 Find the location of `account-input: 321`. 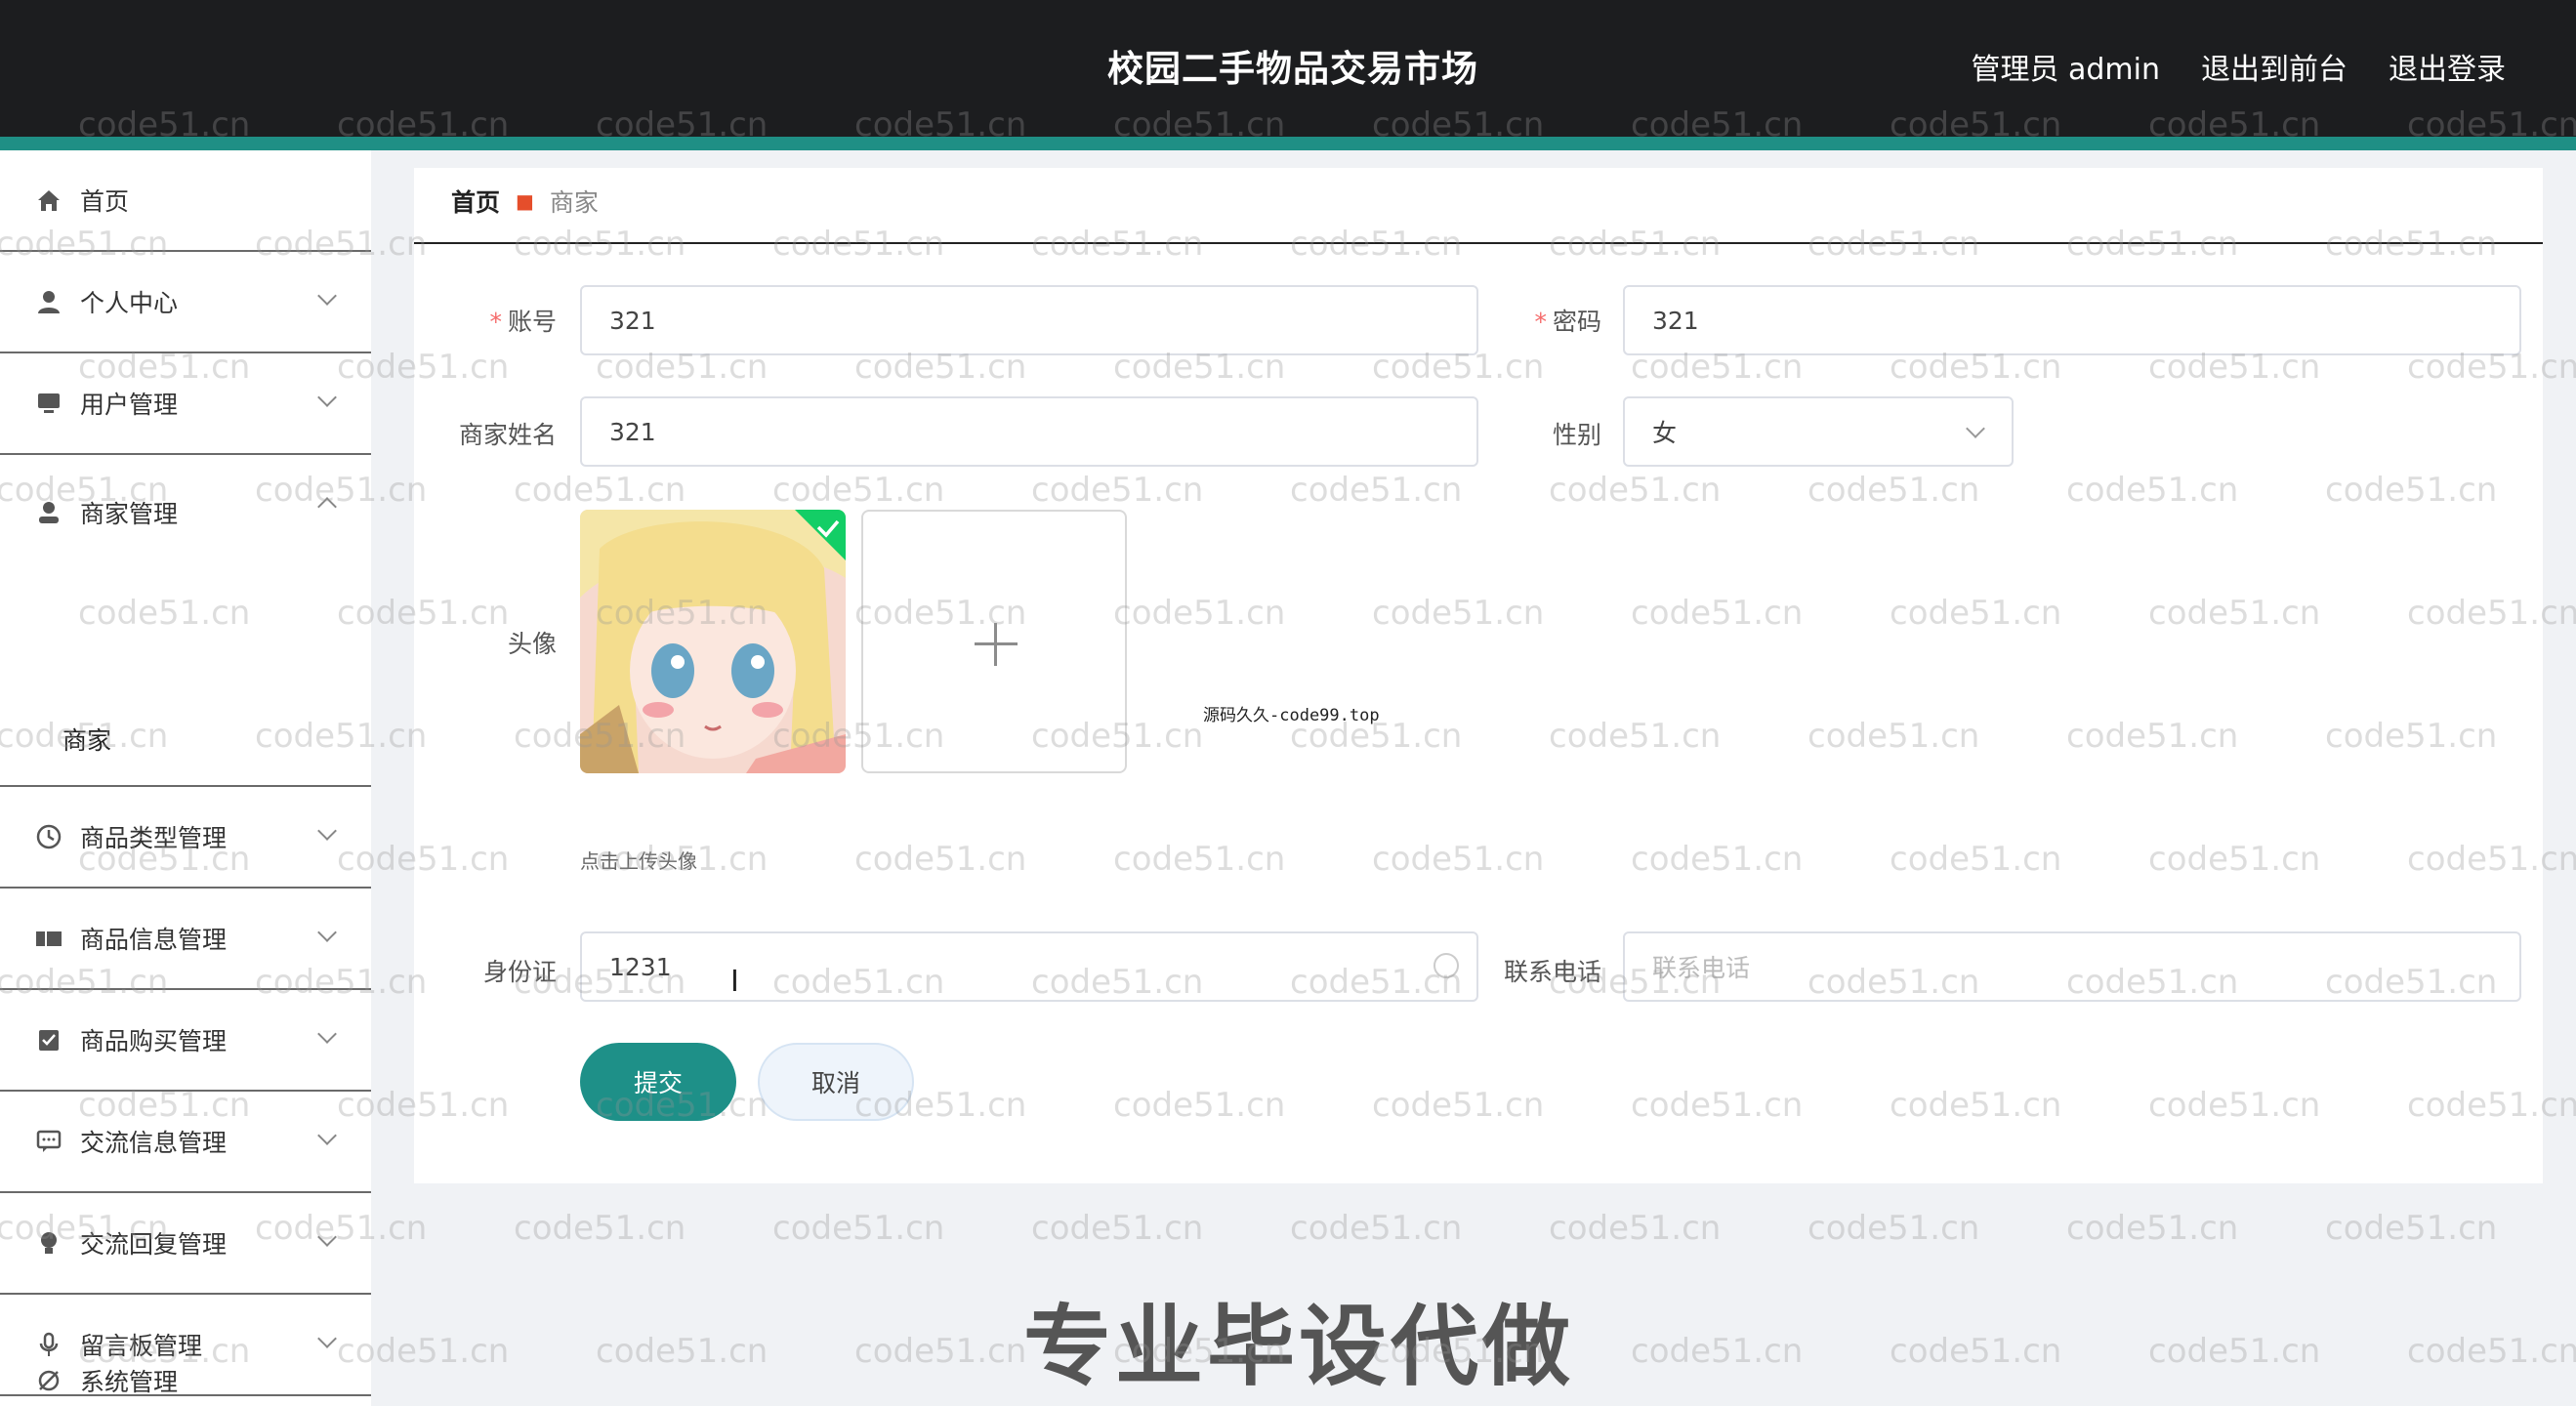

account-input: 321 is located at coordinates (1029, 320).